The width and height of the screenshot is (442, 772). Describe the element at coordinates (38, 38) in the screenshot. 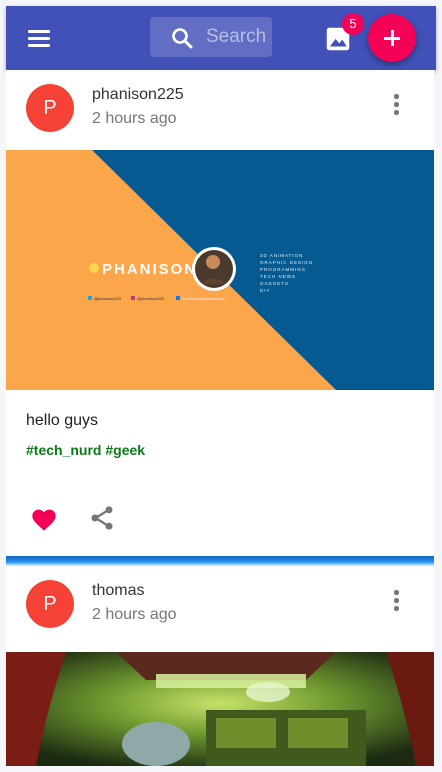

I see `menu-icon` at that location.